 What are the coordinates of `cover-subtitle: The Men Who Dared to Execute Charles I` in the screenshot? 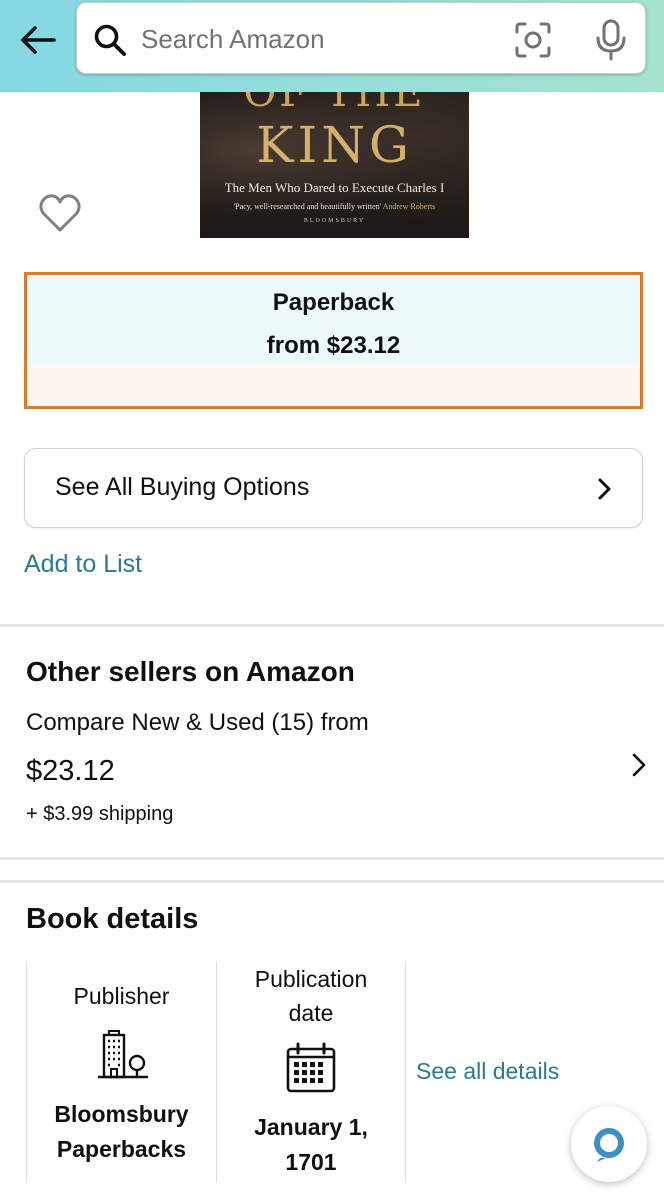 It's located at (334, 187).